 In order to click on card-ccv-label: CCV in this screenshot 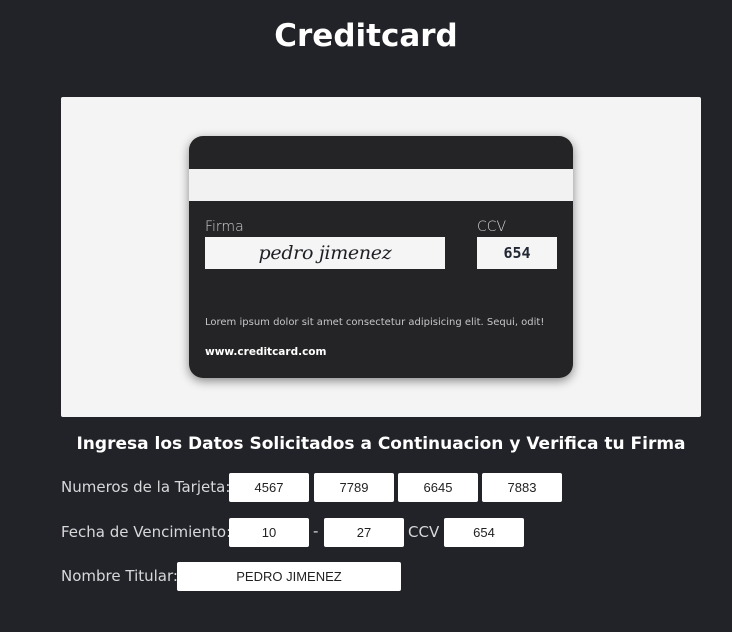, I will do `click(492, 227)`.